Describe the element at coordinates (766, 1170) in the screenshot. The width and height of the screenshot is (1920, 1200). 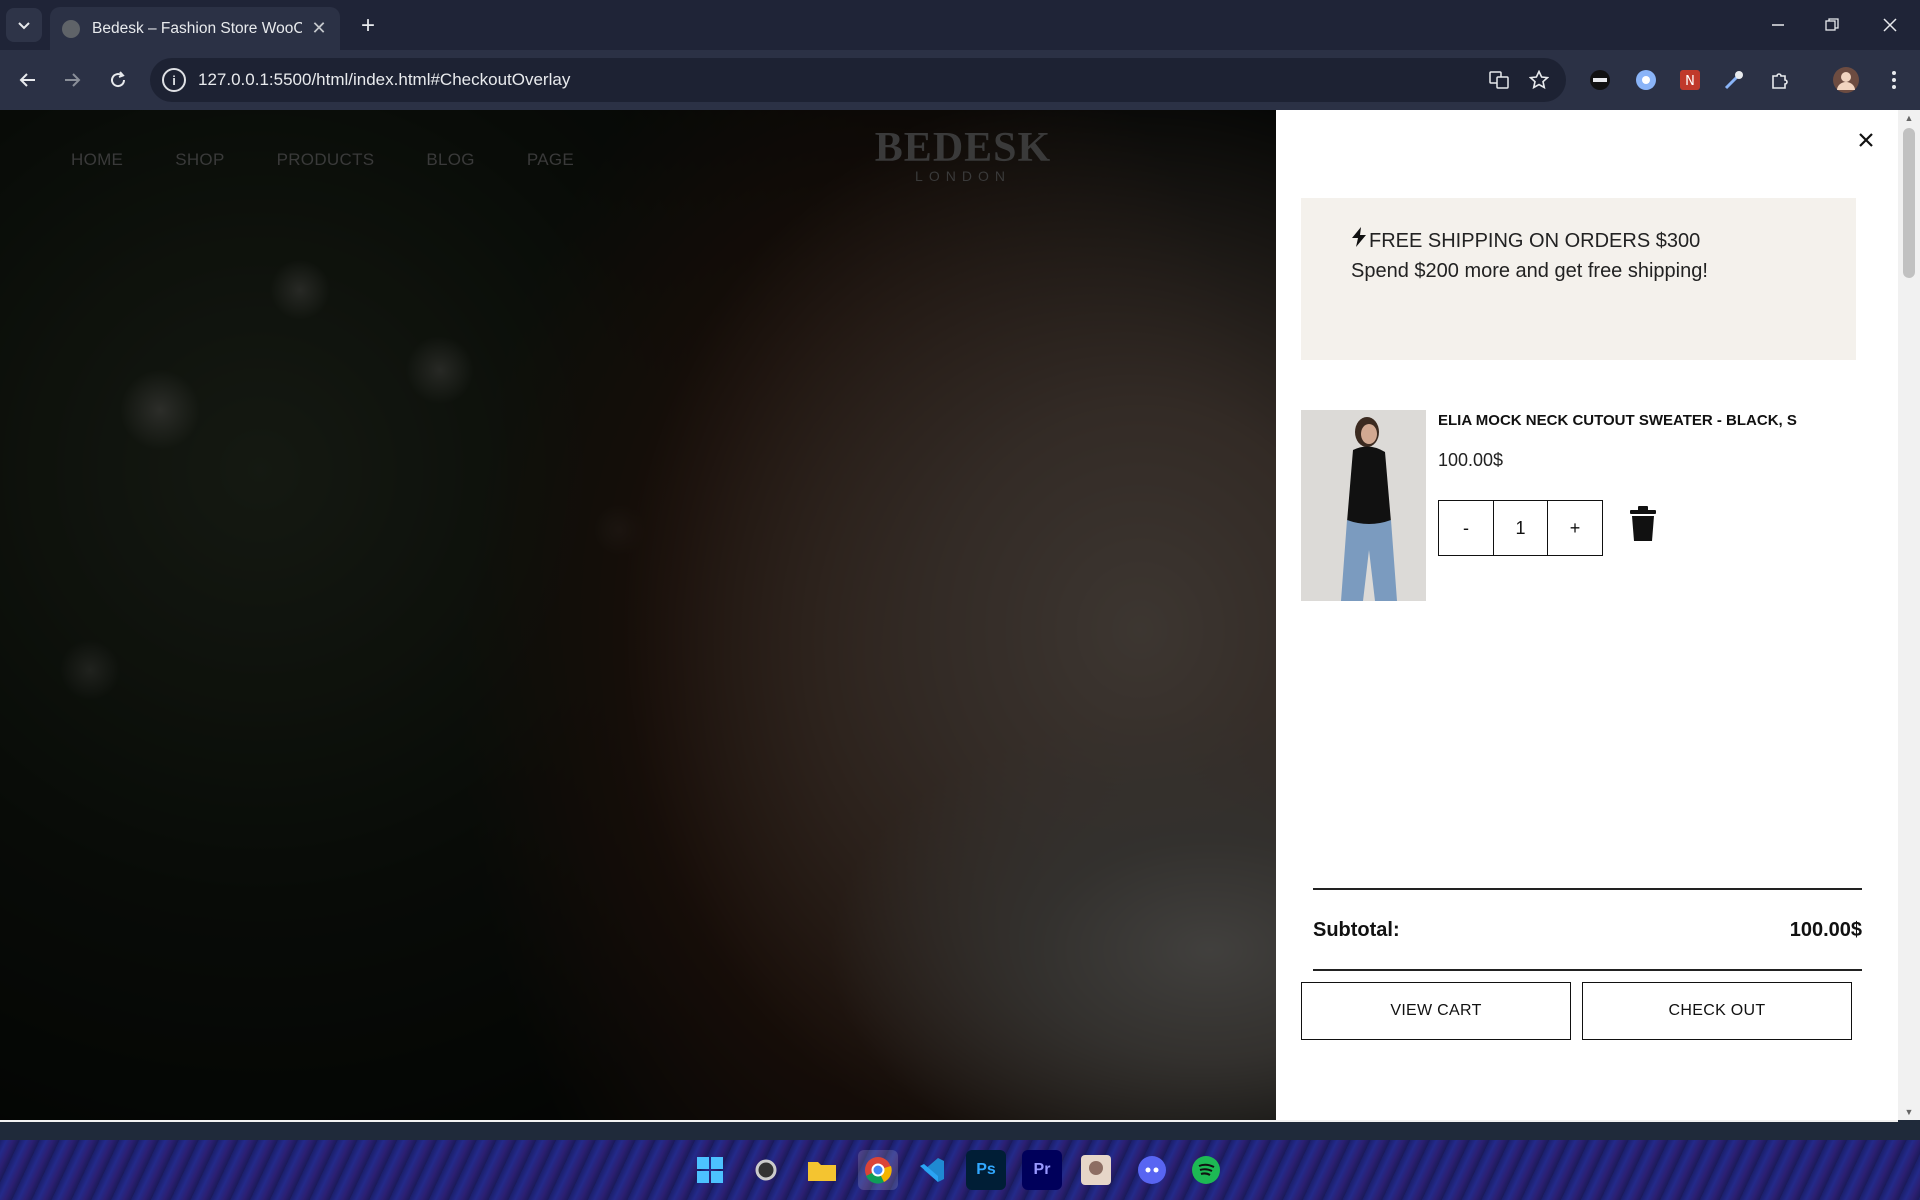
I see `search-icon` at that location.